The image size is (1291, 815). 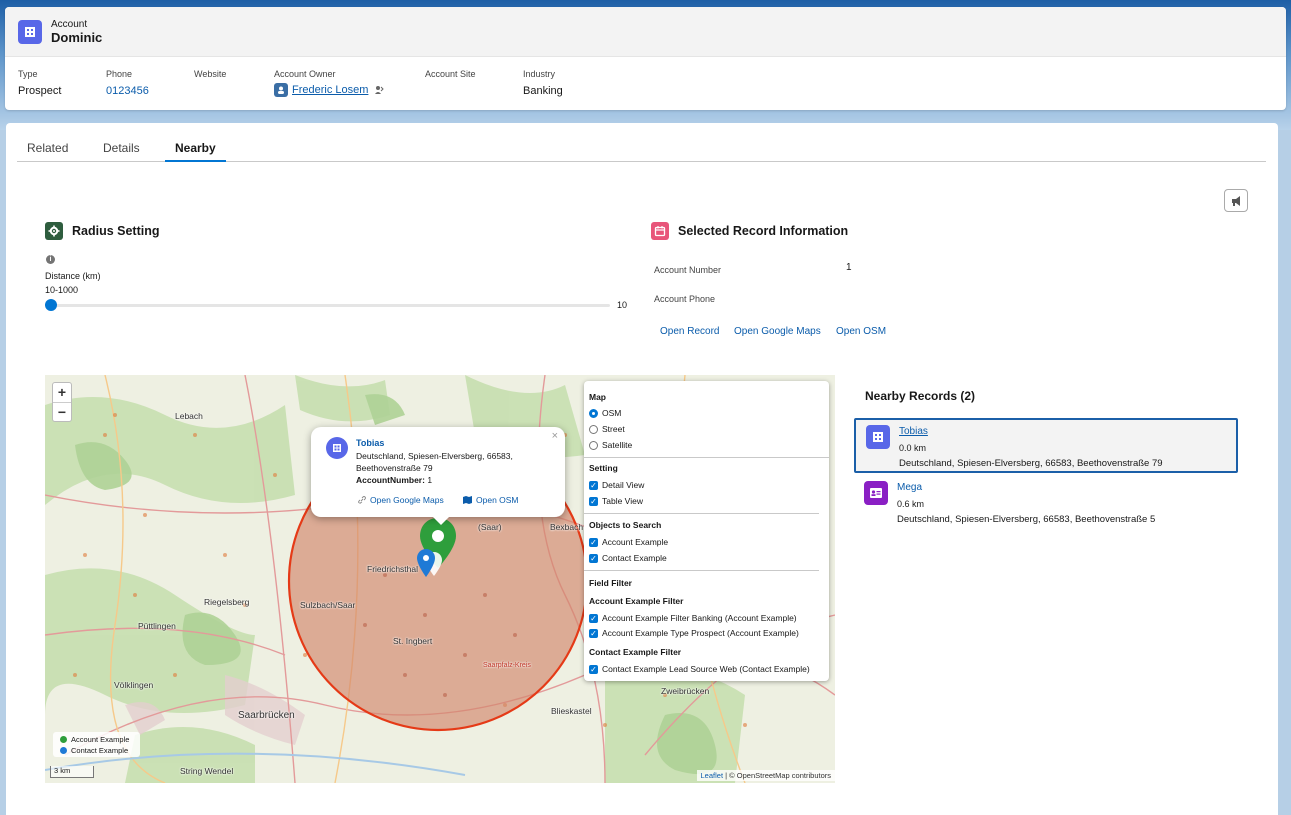 What do you see at coordinates (911, 504) in the screenshot?
I see `nearby-record-distance: 0.6 km` at bounding box center [911, 504].